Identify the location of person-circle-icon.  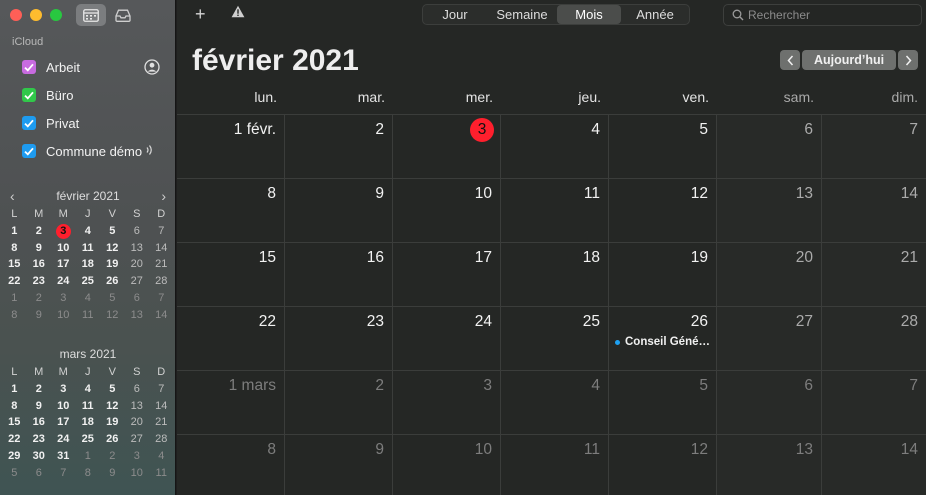
(152, 68).